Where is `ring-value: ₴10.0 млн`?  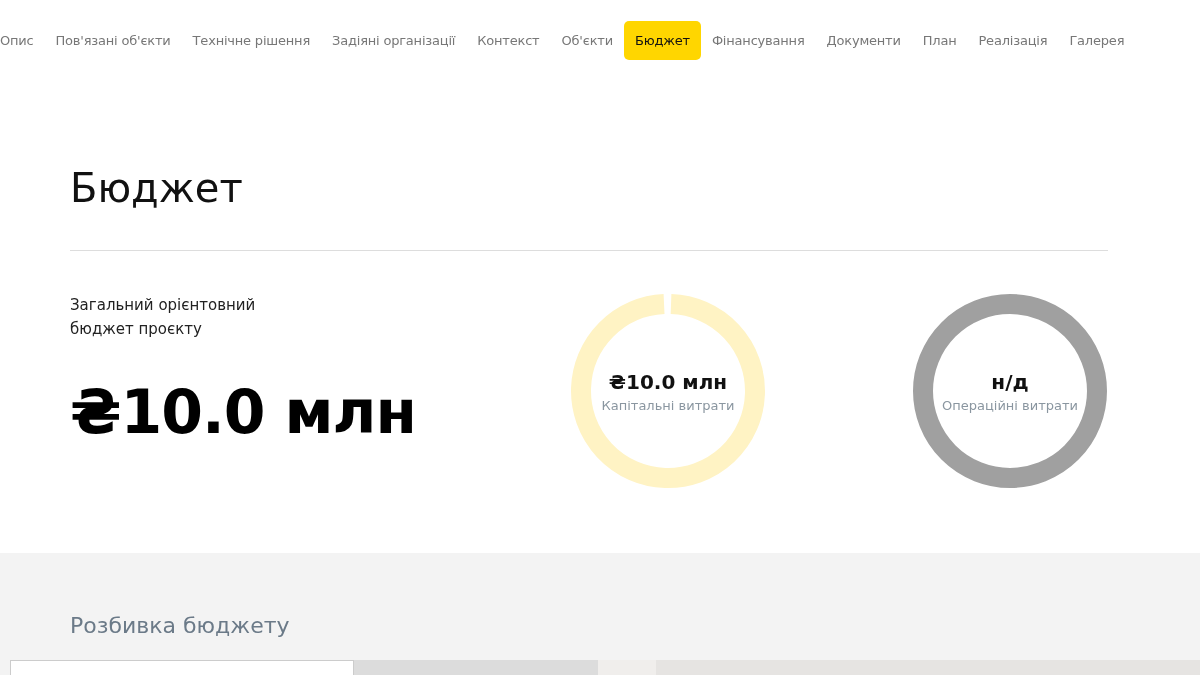
ring-value: ₴10.0 млн is located at coordinates (668, 381).